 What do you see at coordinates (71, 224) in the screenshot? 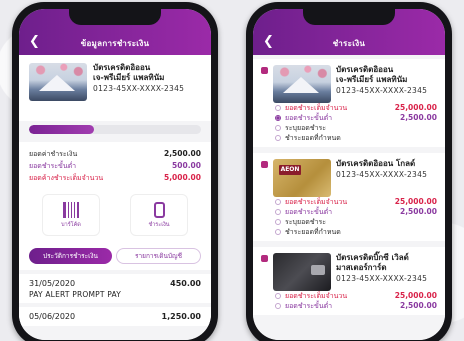
I see `barcode-button-label: บาร์โค้ด` at bounding box center [71, 224].